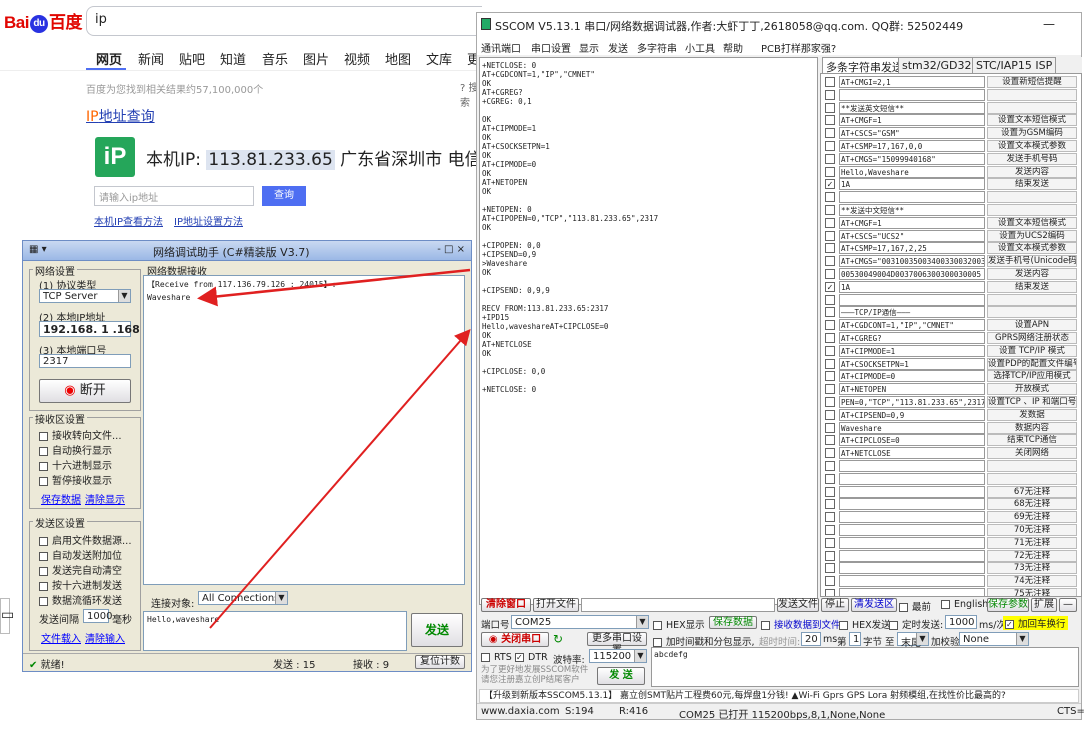 This screenshot has width=1090, height=736. What do you see at coordinates (80, 554) in the screenshot?
I see `auto-append-checkbox: 自动发送附加位` at bounding box center [80, 554].